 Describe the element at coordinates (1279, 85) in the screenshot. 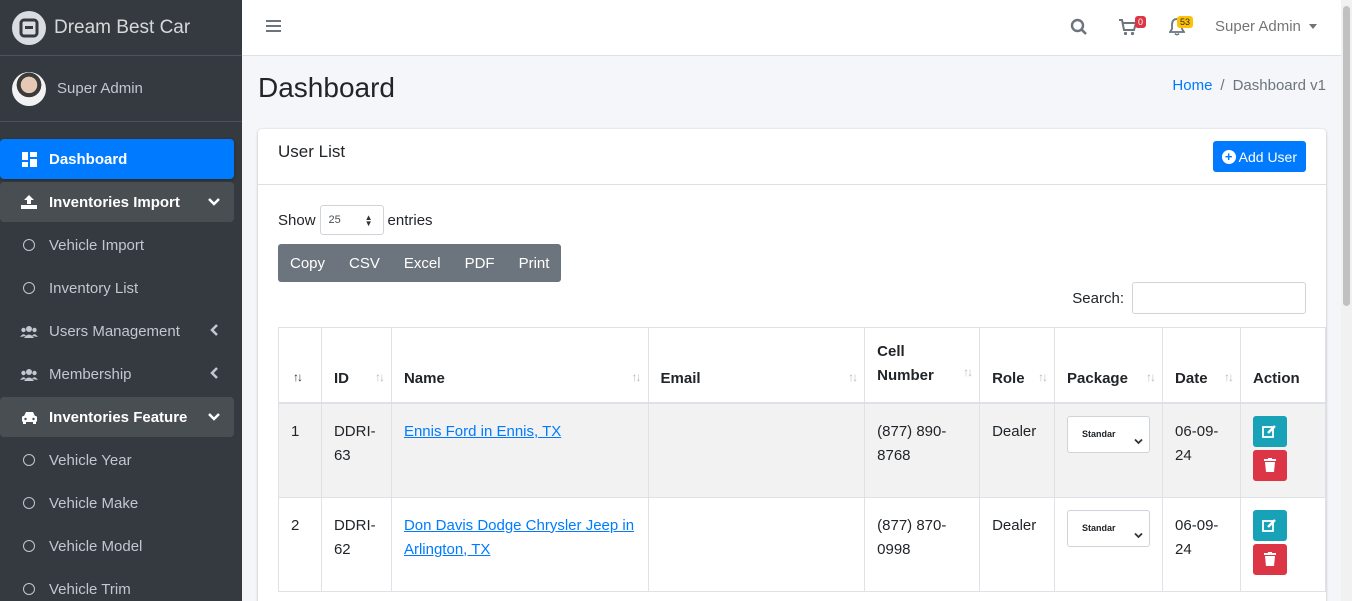

I see `breadcrumb-current: Dashboard v1` at that location.